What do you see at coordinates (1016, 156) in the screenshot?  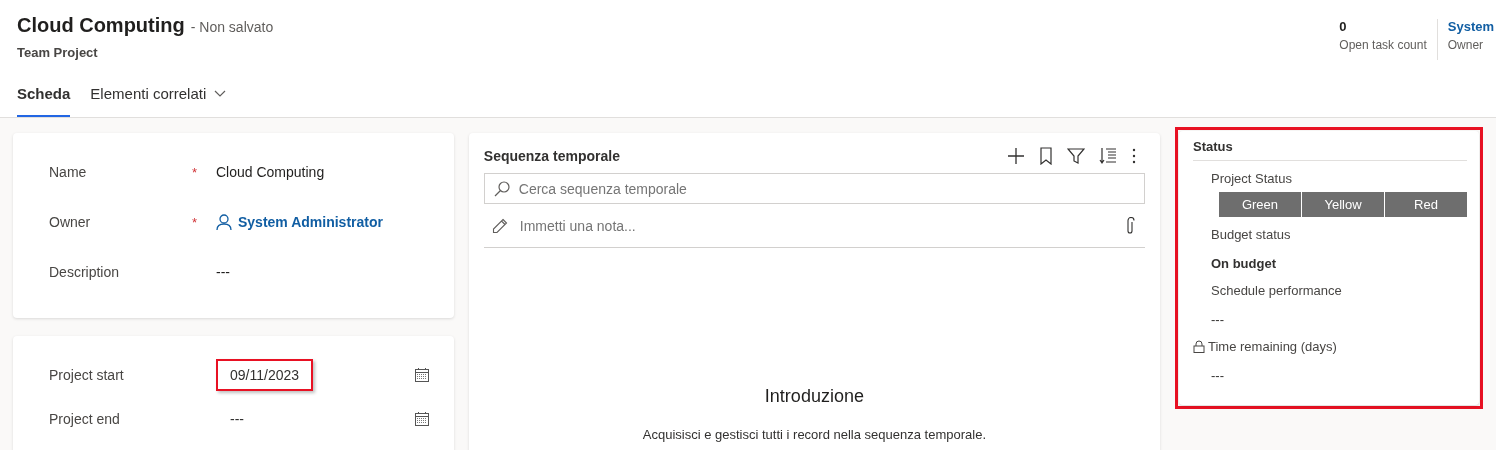 I see `plus-icon` at bounding box center [1016, 156].